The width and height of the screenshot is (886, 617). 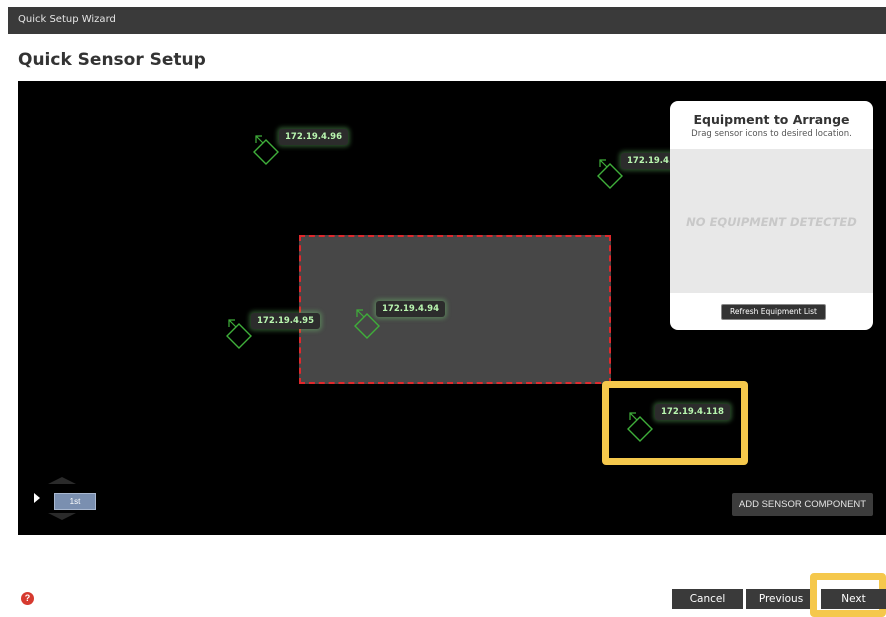 I want to click on empty-state-message: NO EQUIPMENT DETECTED, so click(x=771, y=222).